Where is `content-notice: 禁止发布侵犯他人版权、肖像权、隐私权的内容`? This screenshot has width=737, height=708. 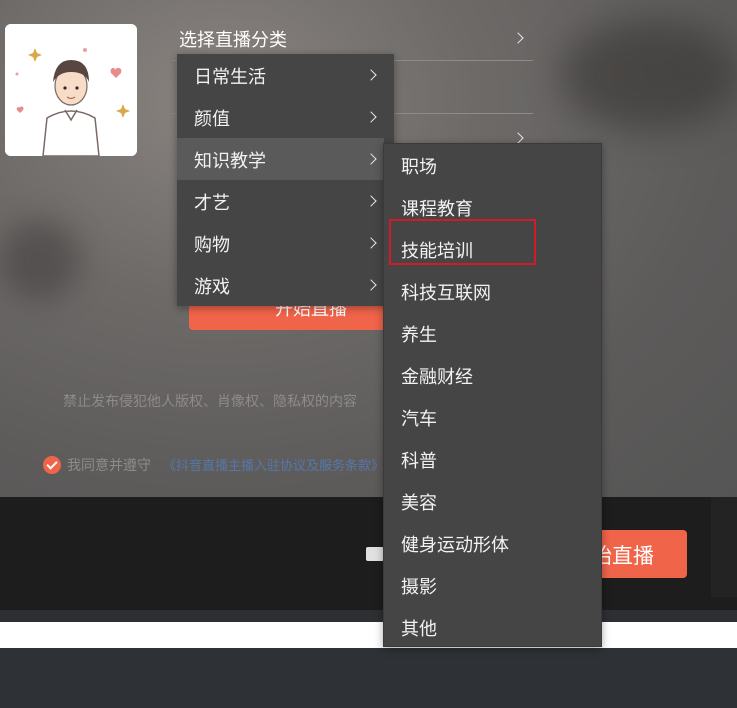
content-notice: 禁止发布侵犯他人版权、肖像权、隐私权的内容 is located at coordinates (210, 402).